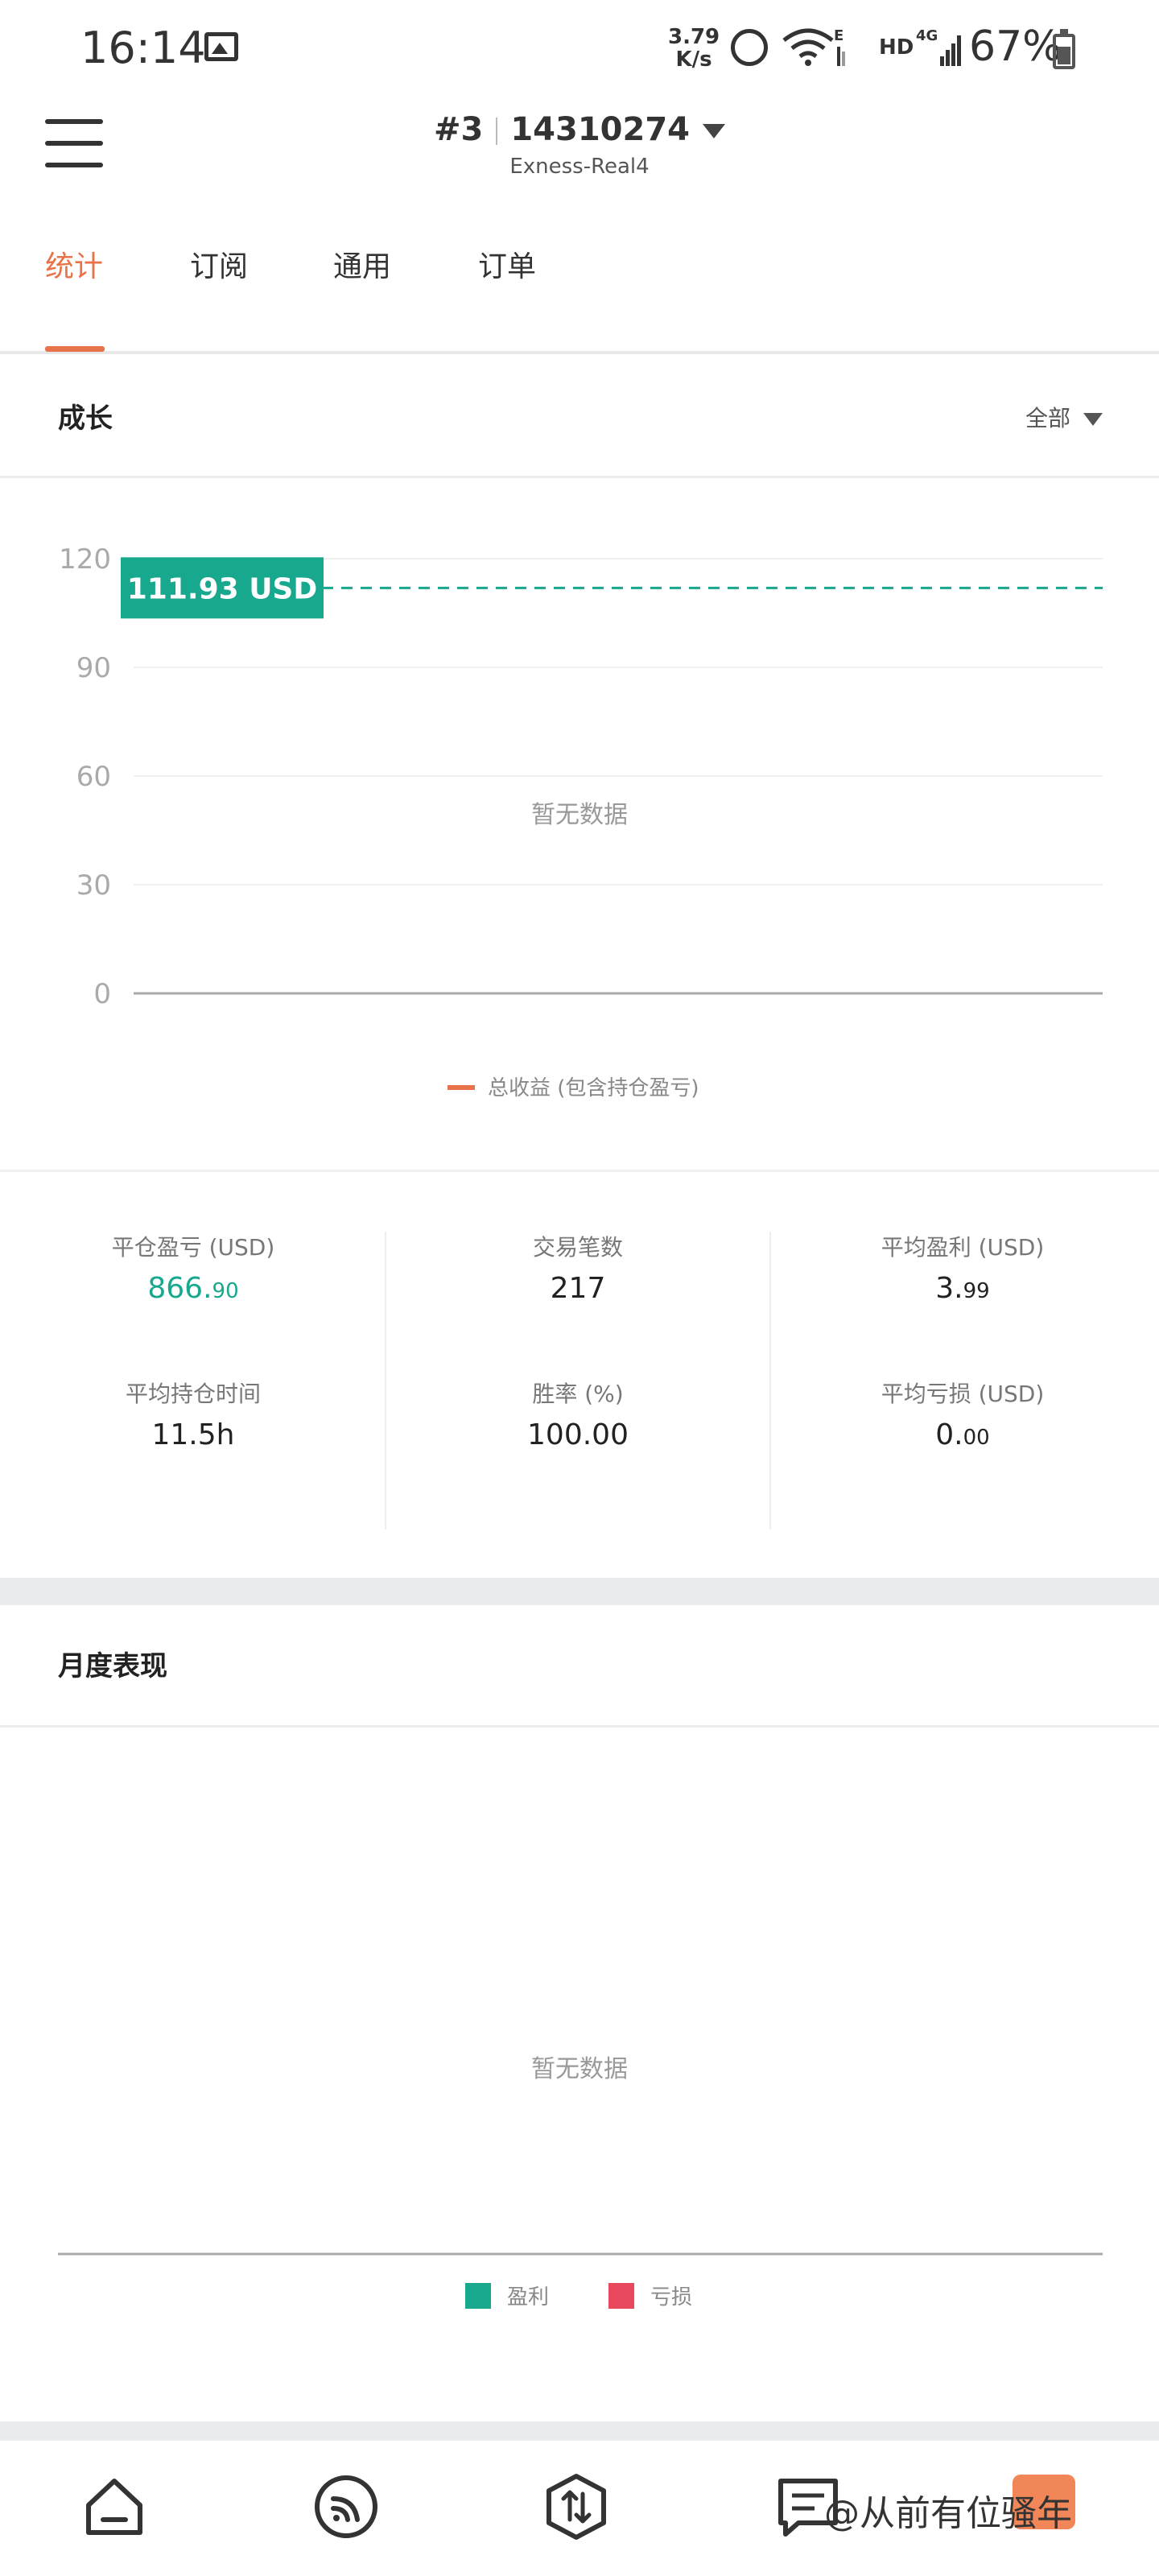  What do you see at coordinates (346, 2507) in the screenshot?
I see `signals-feed-icon` at bounding box center [346, 2507].